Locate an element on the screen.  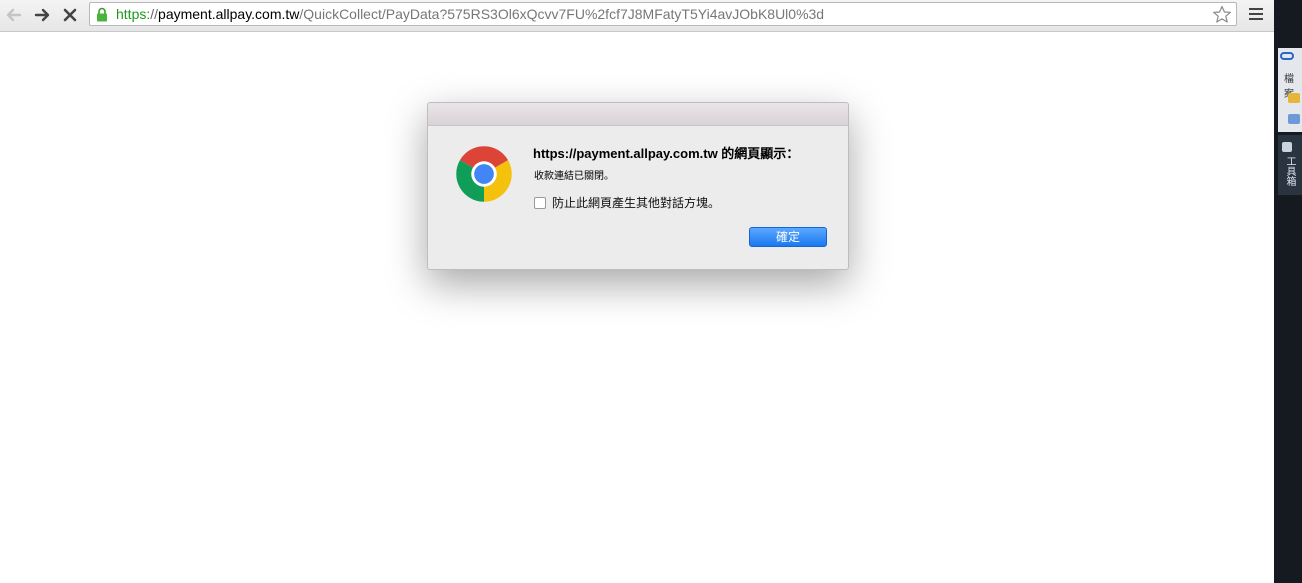
forward-button is located at coordinates (42, 15).